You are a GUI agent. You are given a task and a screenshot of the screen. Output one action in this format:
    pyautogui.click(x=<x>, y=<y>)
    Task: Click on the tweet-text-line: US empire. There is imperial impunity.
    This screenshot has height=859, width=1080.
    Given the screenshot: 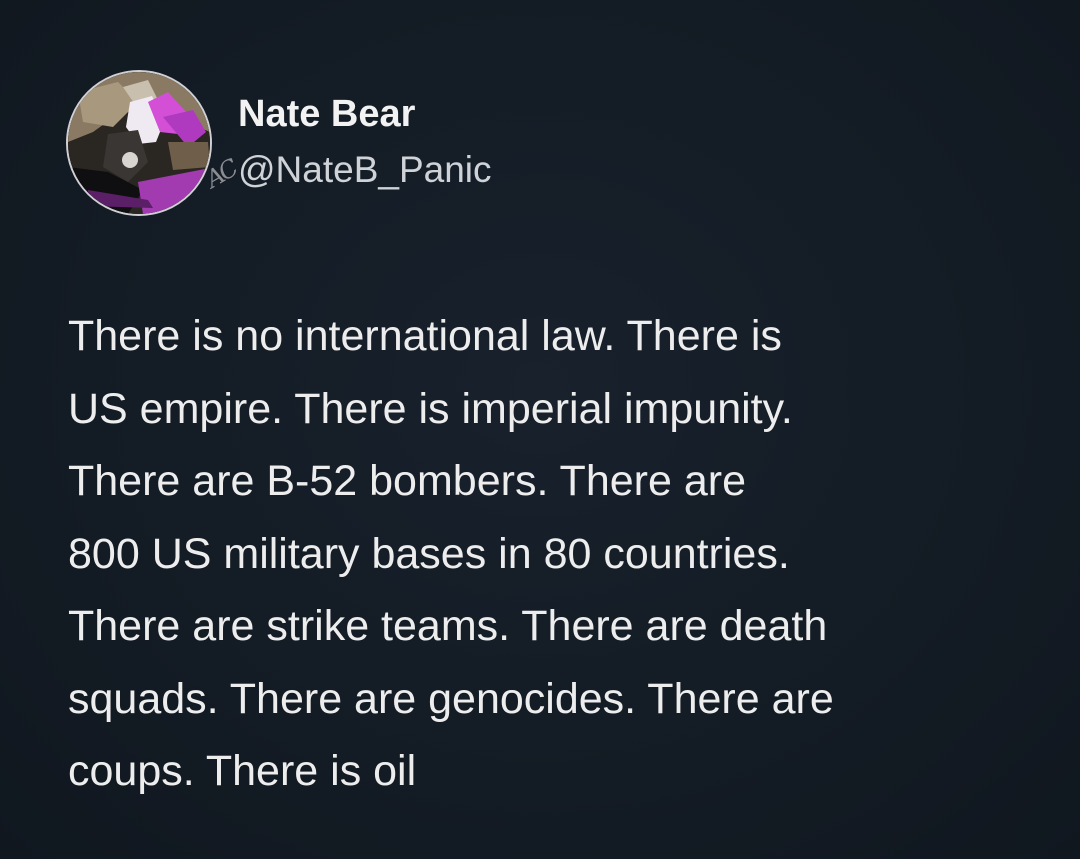 What is the action you would take?
    pyautogui.click(x=430, y=408)
    